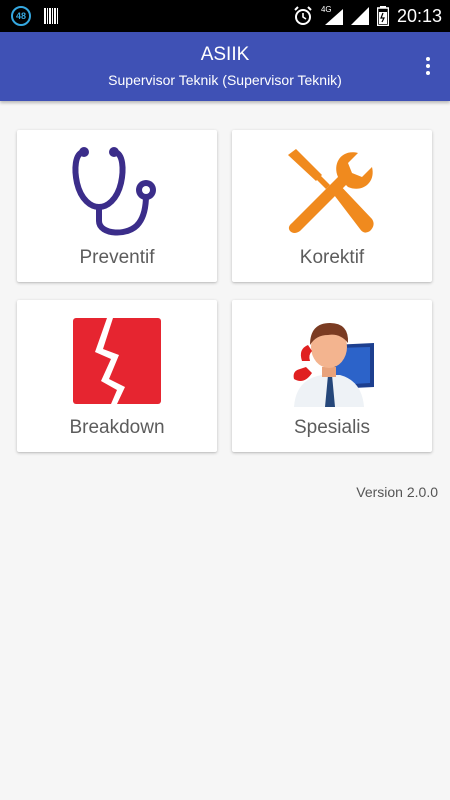  What do you see at coordinates (331, 191) in the screenshot?
I see `wrench-screwdriver-icon` at bounding box center [331, 191].